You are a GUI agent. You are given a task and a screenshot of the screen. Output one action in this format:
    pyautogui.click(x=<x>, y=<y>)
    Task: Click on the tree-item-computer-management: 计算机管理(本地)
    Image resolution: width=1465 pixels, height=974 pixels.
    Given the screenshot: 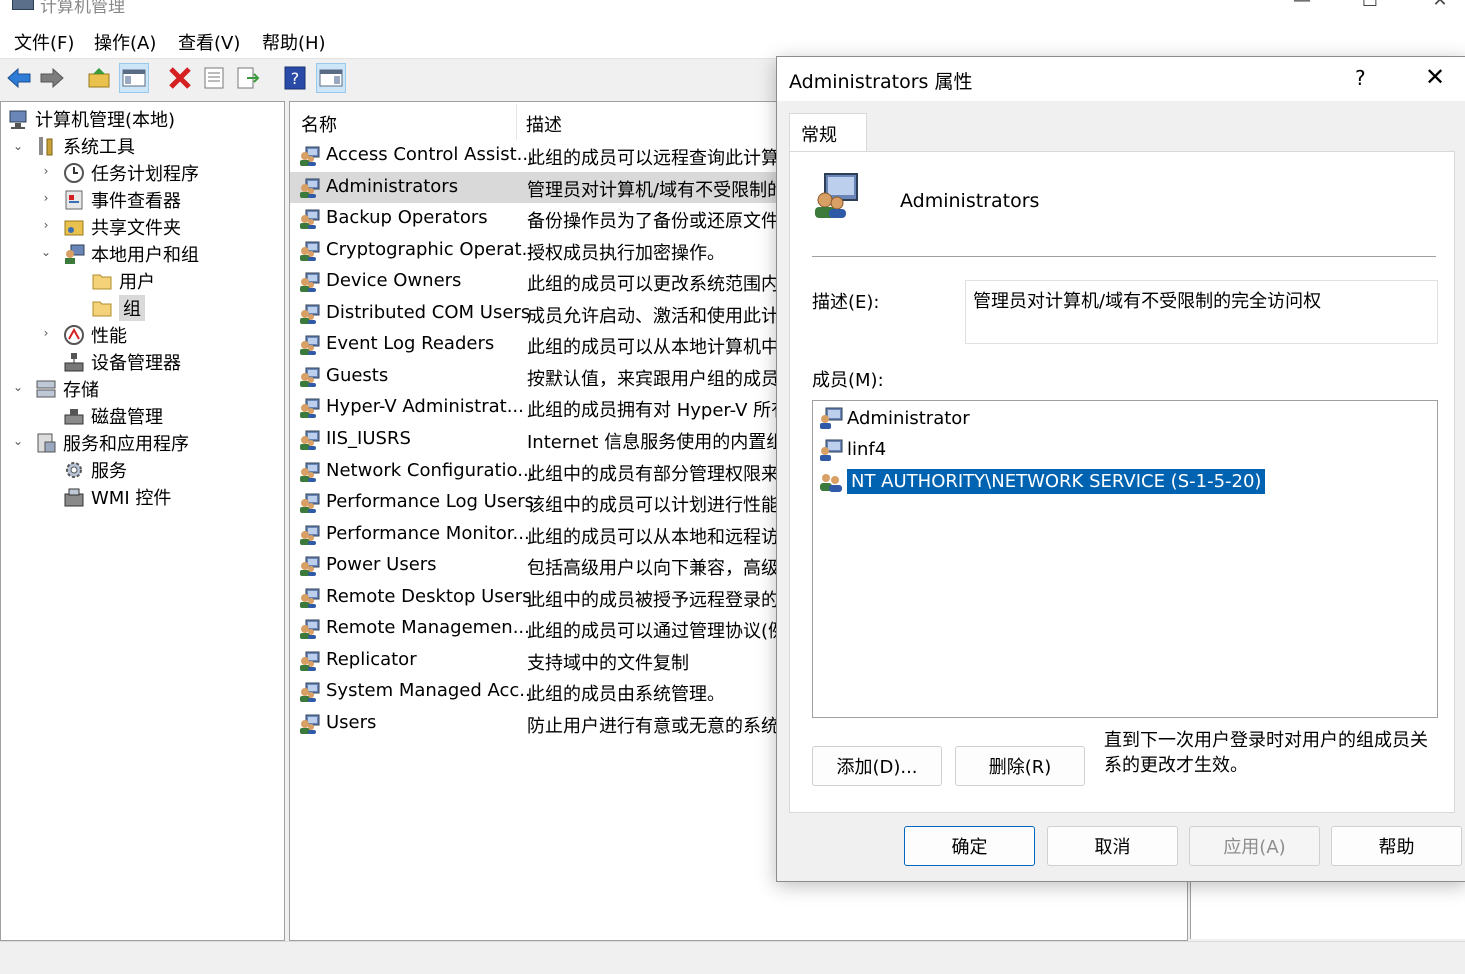 What is the action you would take?
    pyautogui.click(x=91, y=119)
    